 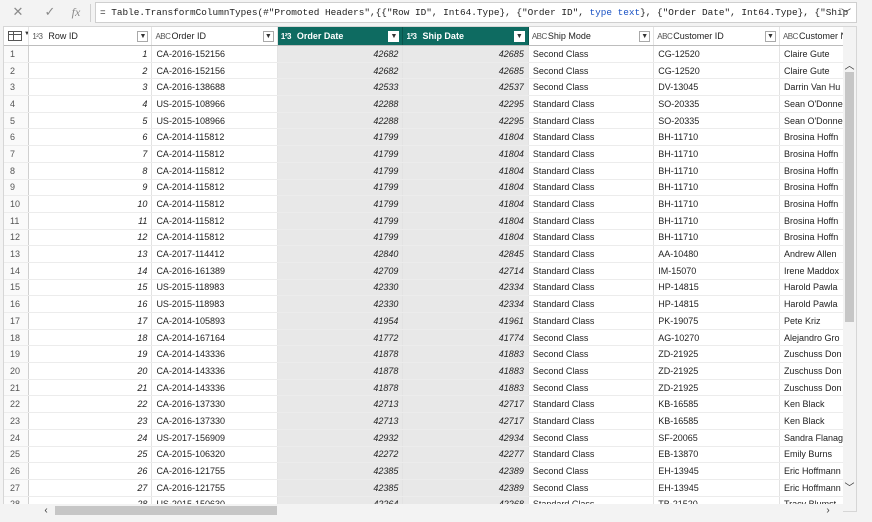 I want to click on vertical-scroll-thumb, so click(x=849, y=197).